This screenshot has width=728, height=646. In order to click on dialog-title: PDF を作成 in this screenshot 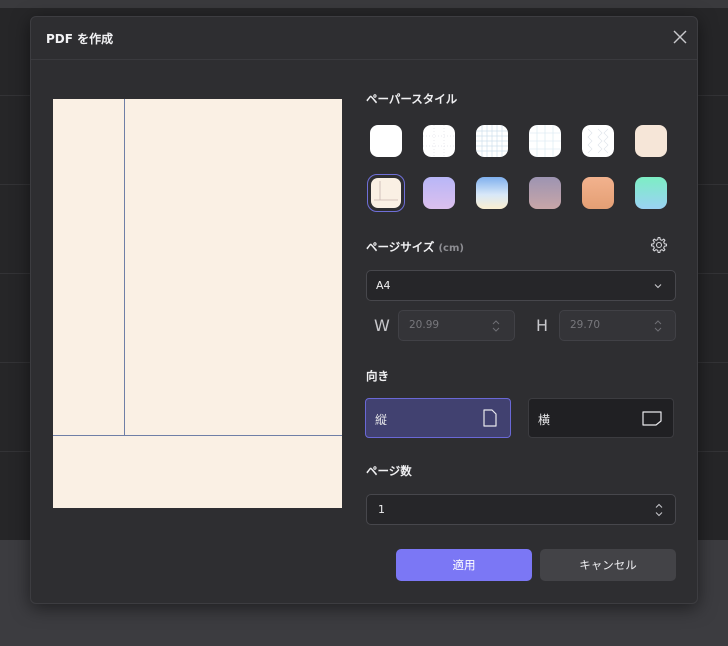, I will do `click(80, 39)`.